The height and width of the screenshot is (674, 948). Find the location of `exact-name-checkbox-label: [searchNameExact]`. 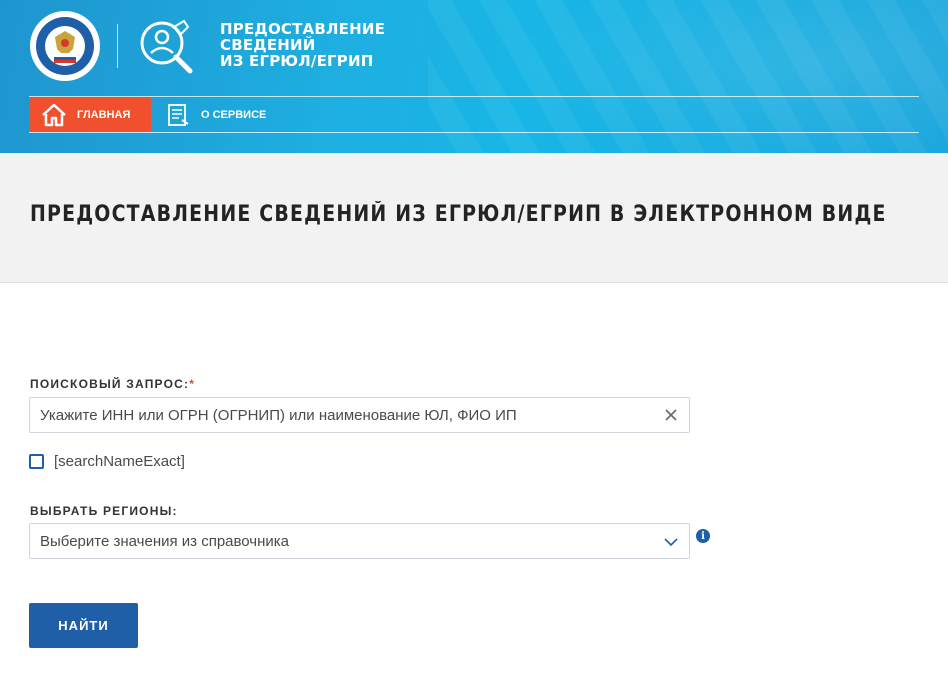

exact-name-checkbox-label: [searchNameExact] is located at coordinates (119, 461).